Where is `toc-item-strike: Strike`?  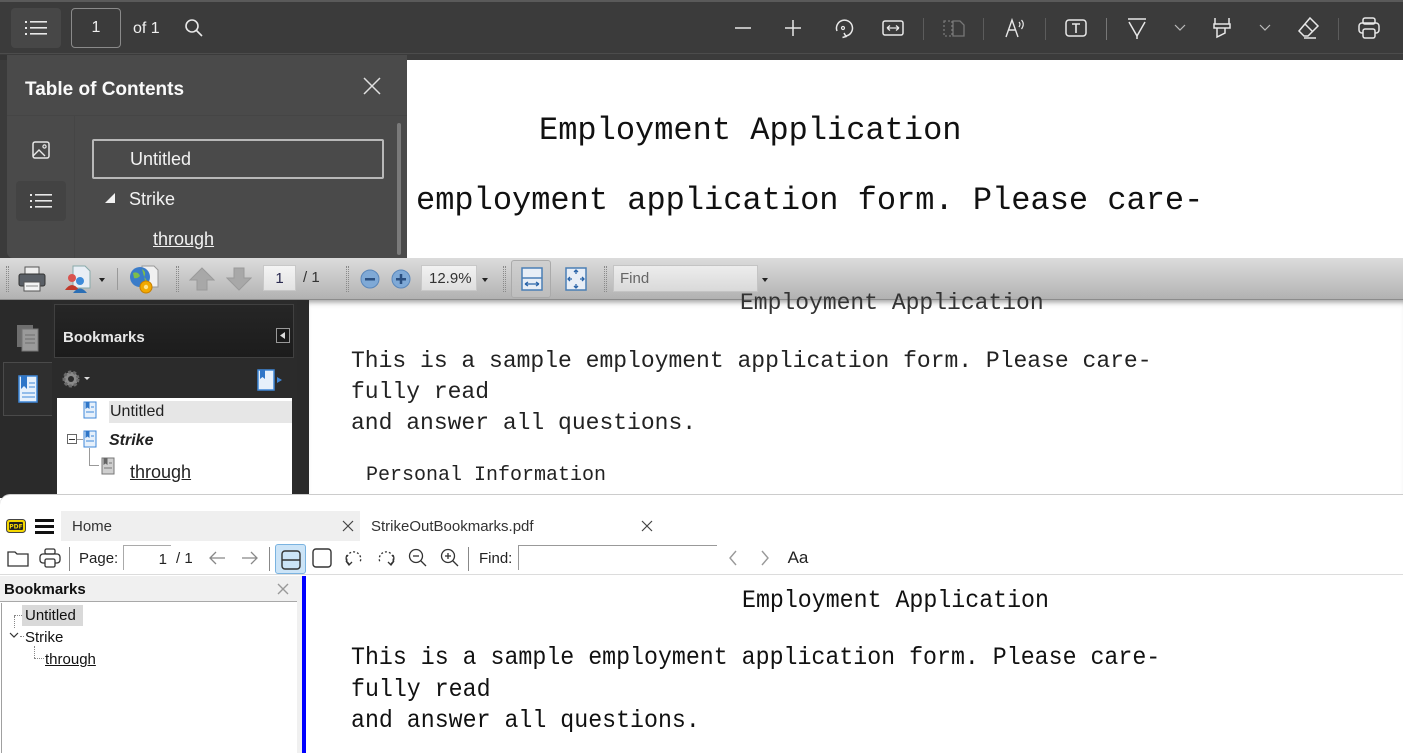 toc-item-strike: Strike is located at coordinates (152, 199).